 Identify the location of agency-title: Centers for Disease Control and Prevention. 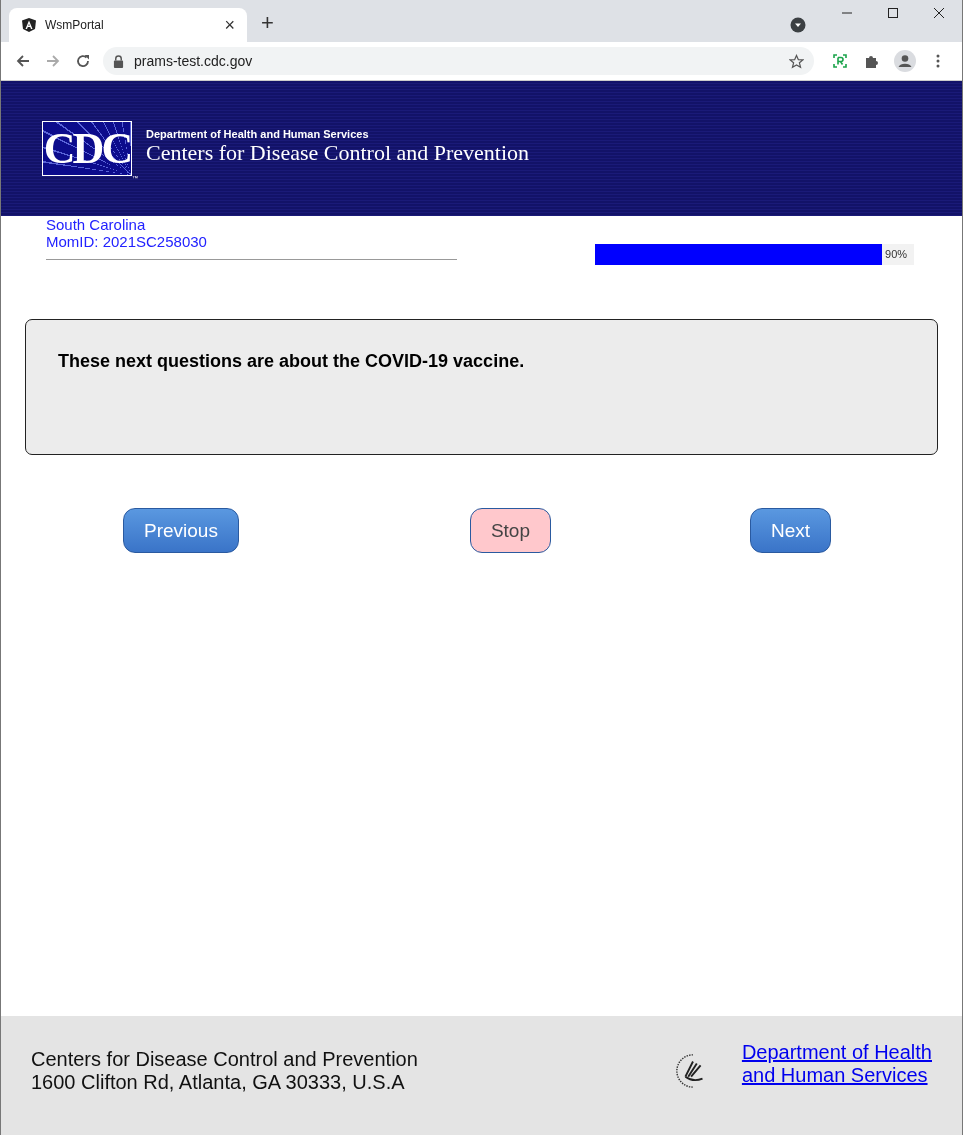
(338, 152).